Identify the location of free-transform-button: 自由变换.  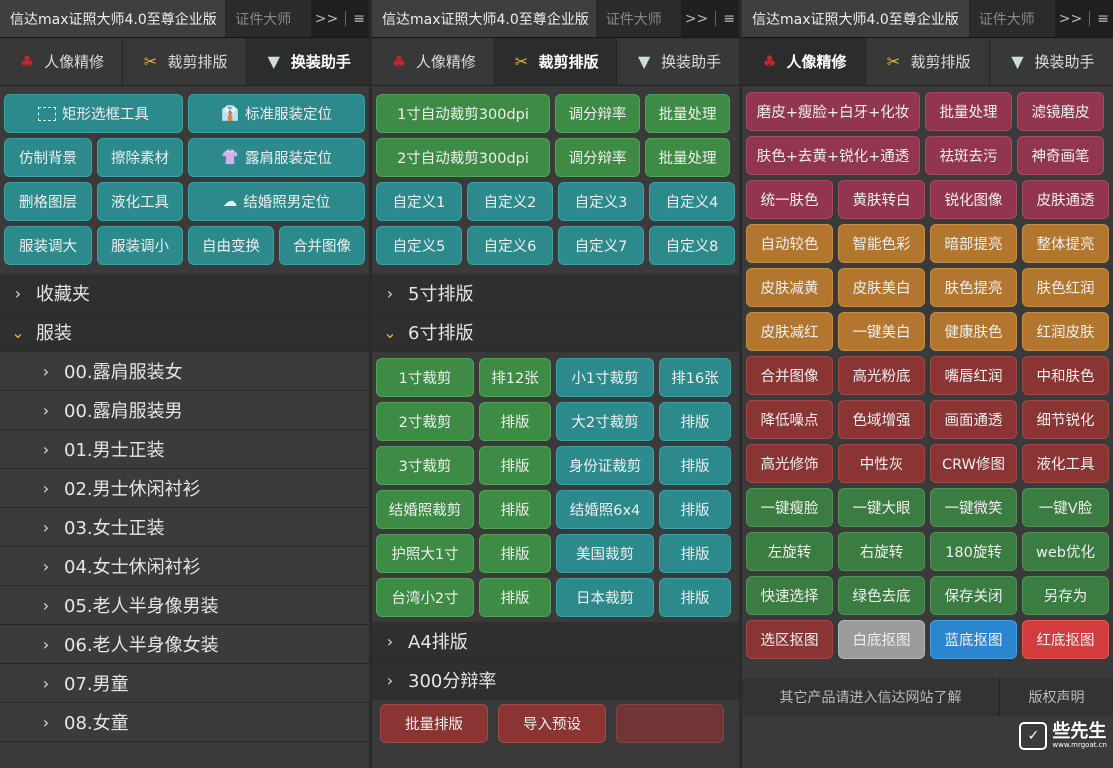
(231, 245).